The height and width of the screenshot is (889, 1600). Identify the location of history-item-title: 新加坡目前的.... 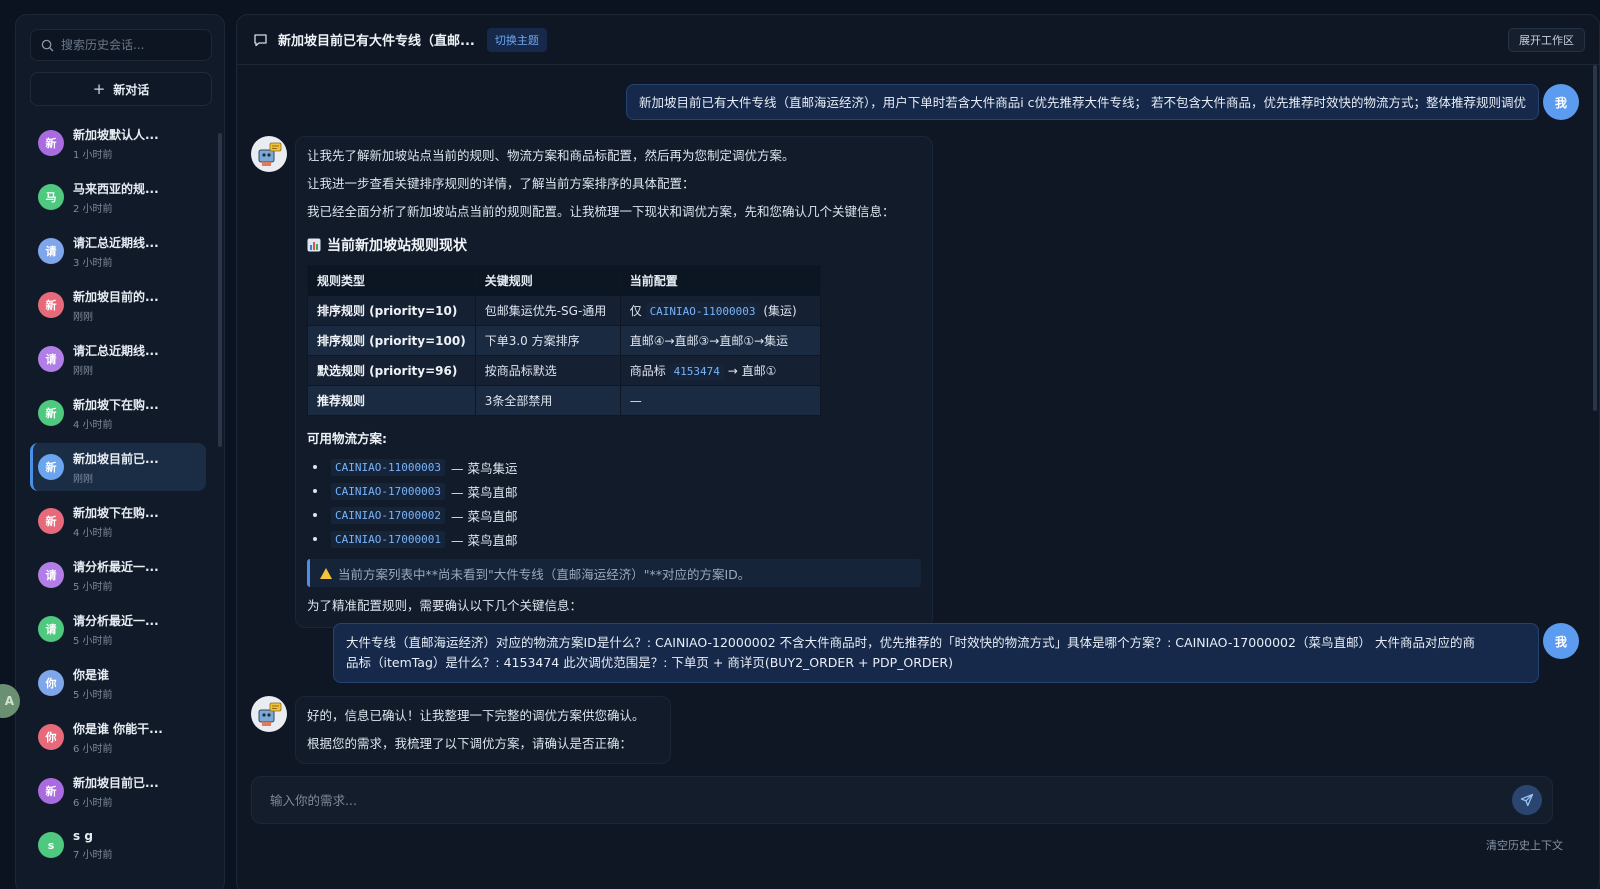
(116, 296).